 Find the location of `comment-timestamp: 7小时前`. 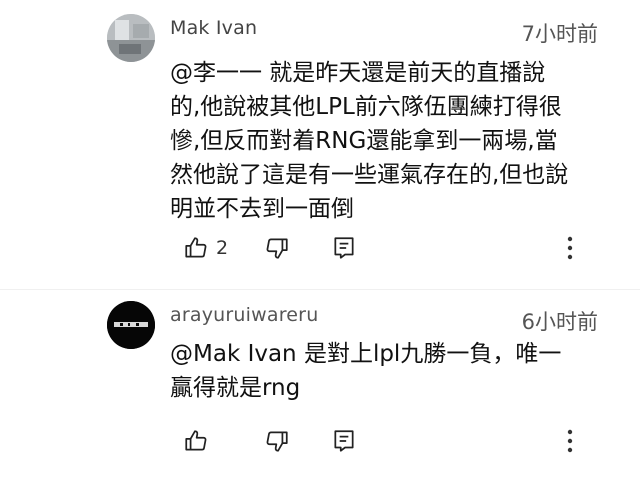

comment-timestamp: 7小时前 is located at coordinates (559, 34).